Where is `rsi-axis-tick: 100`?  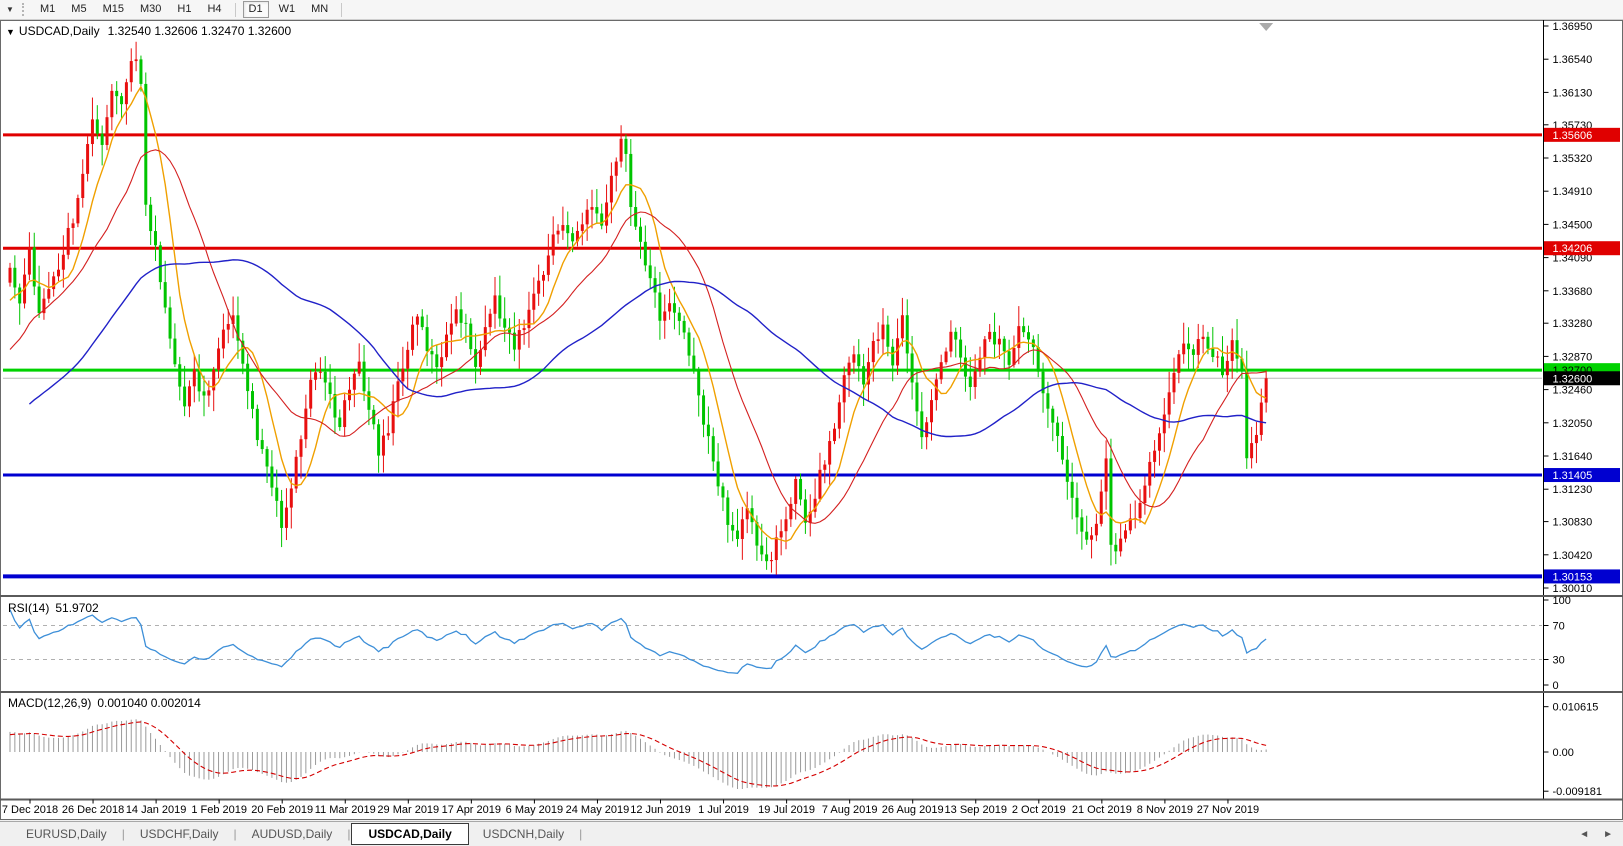
rsi-axis-tick: 100 is located at coordinates (1562, 601).